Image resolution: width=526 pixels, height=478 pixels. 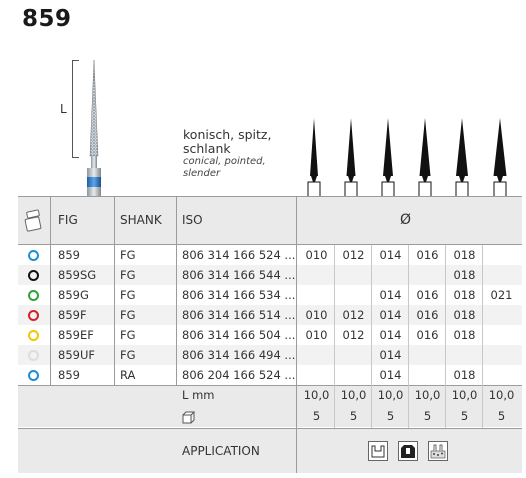 I want to click on header-divider, so click(x=270, y=244).